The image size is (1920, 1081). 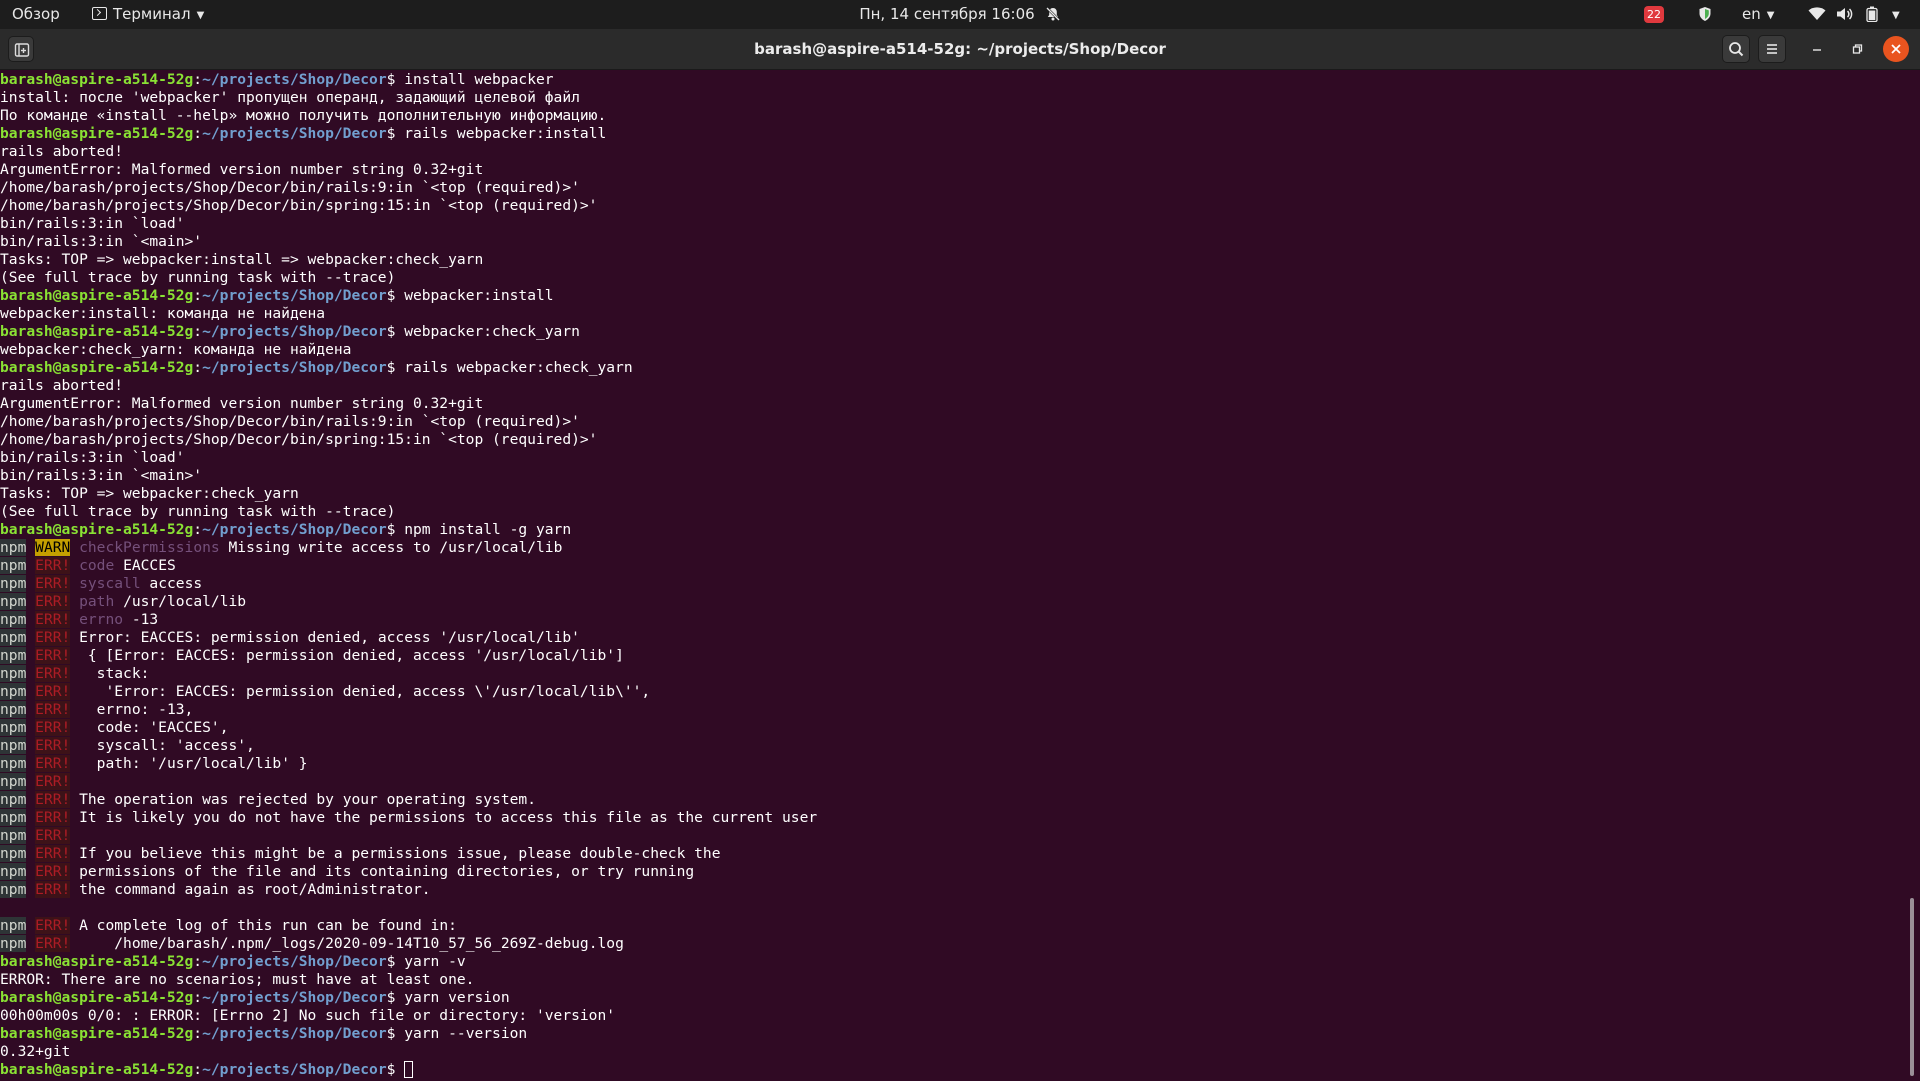 What do you see at coordinates (114, 673) in the screenshot?
I see `npm-message: stack:` at bounding box center [114, 673].